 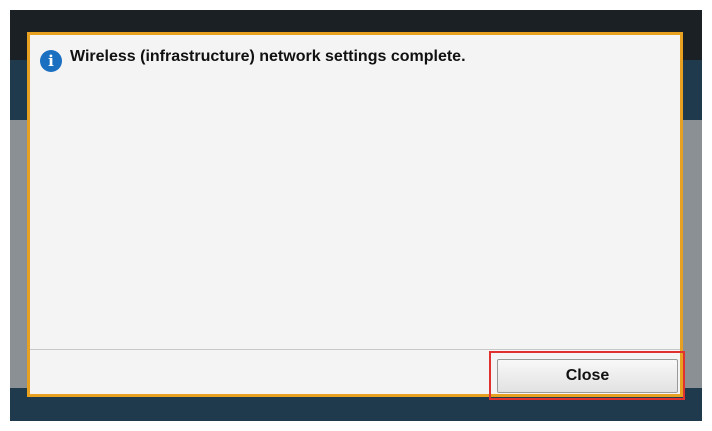 What do you see at coordinates (587, 376) in the screenshot?
I see `close-button: Close` at bounding box center [587, 376].